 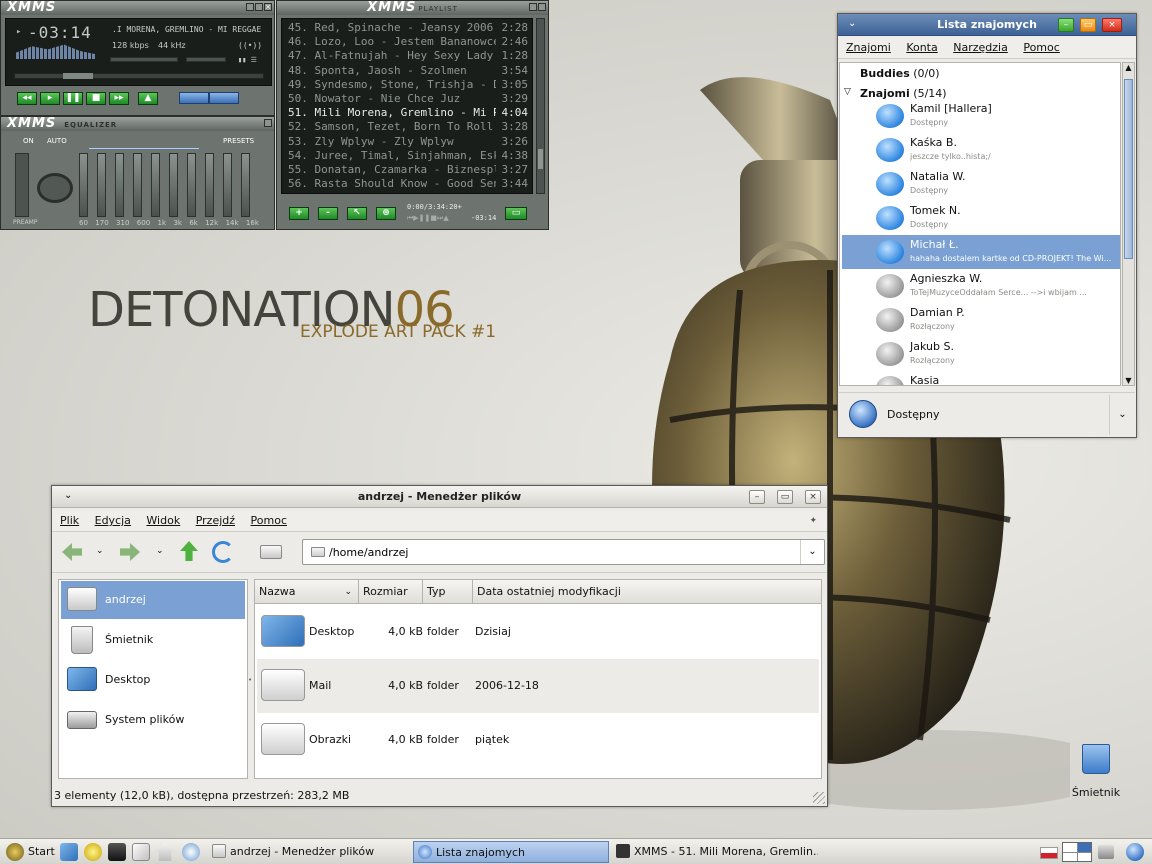 What do you see at coordinates (130, 552) in the screenshot?
I see `forward-arrow-icon` at bounding box center [130, 552].